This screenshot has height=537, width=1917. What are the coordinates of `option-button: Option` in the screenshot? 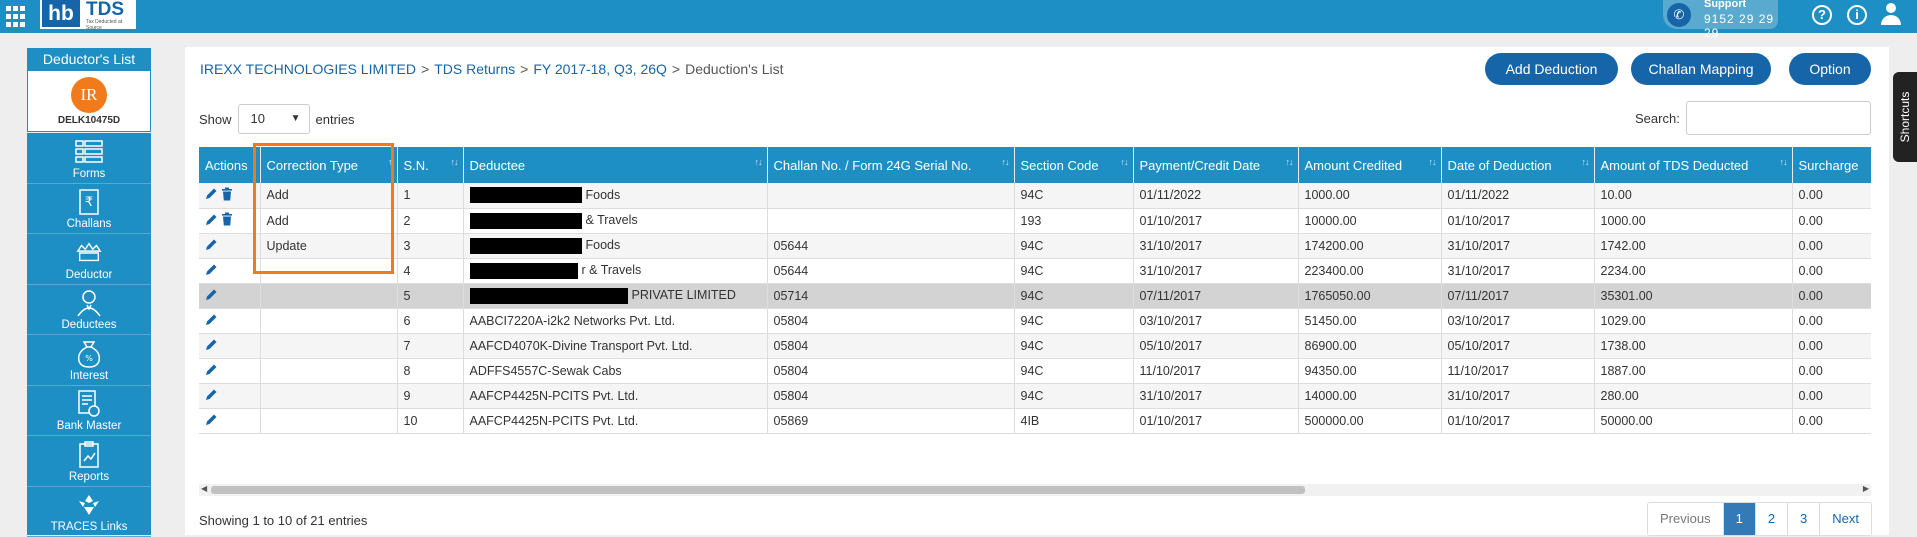 It's located at (1830, 69).